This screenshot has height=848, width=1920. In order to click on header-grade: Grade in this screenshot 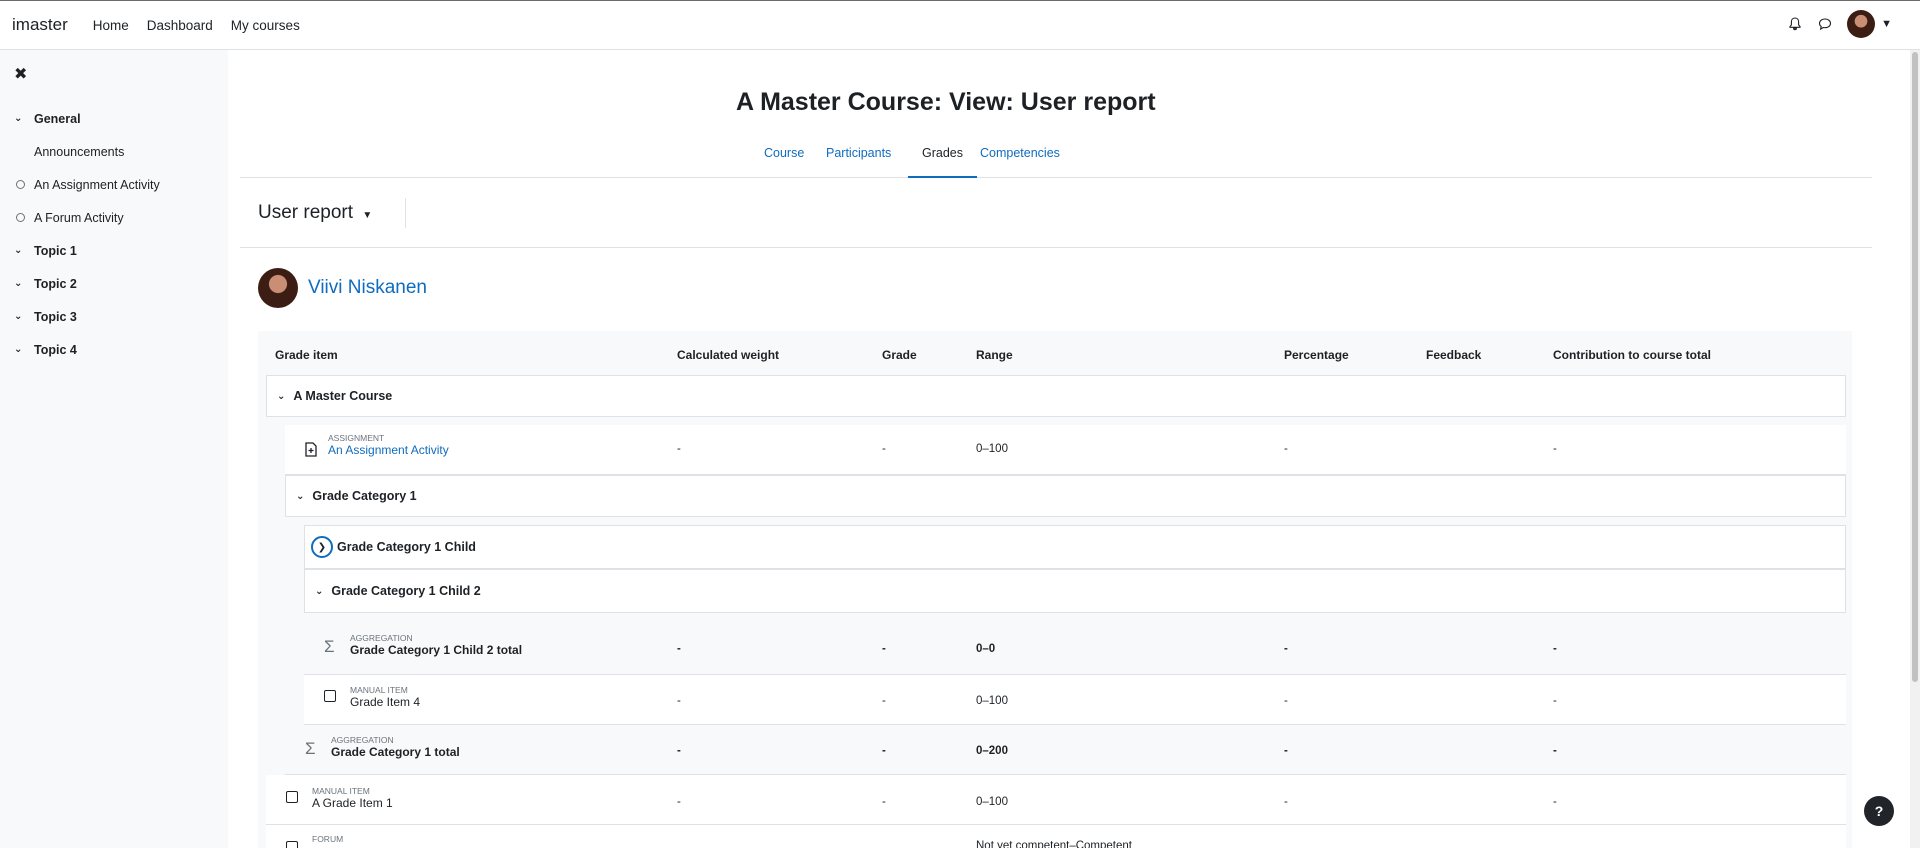, I will do `click(899, 355)`.